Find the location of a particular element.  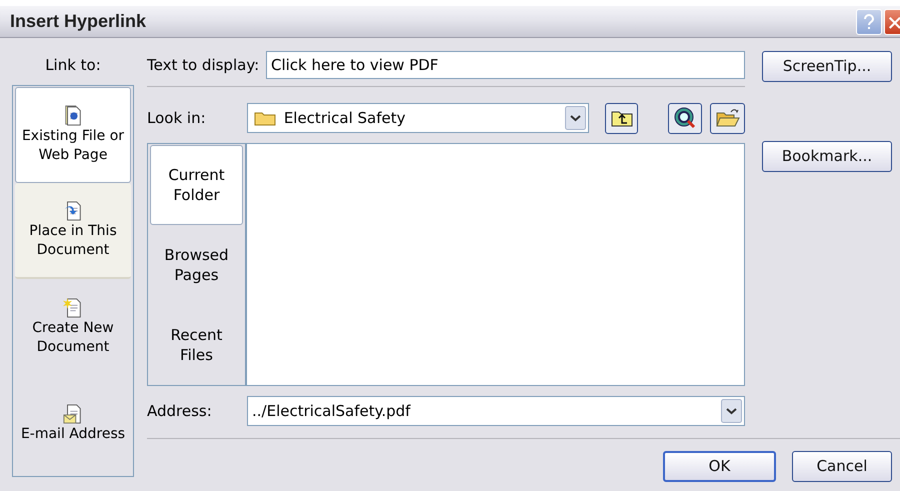

link-type-option: E-mail Address is located at coordinates (73, 423).